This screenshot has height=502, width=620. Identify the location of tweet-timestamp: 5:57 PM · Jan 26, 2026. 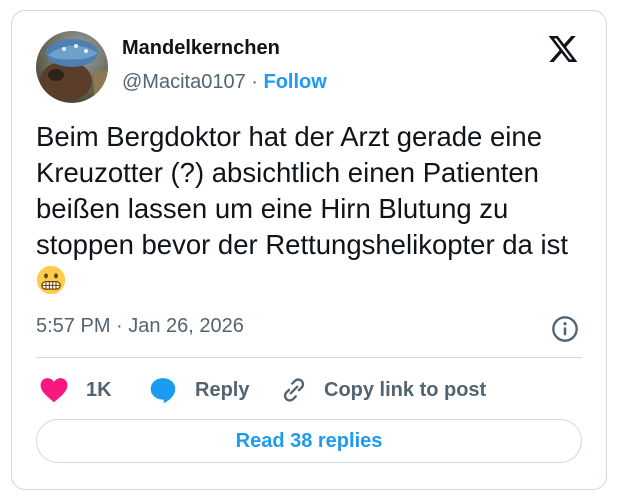
(140, 326).